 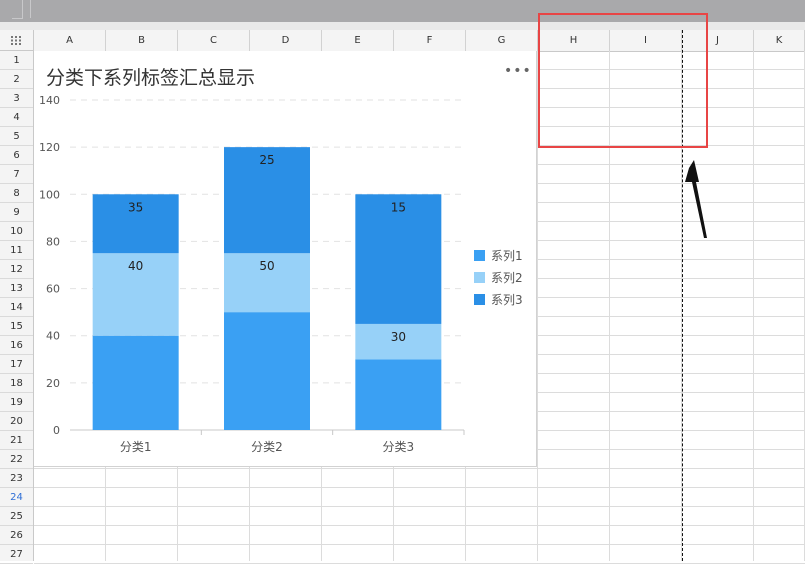 I want to click on y-tick-label: 60, so click(x=53, y=289).